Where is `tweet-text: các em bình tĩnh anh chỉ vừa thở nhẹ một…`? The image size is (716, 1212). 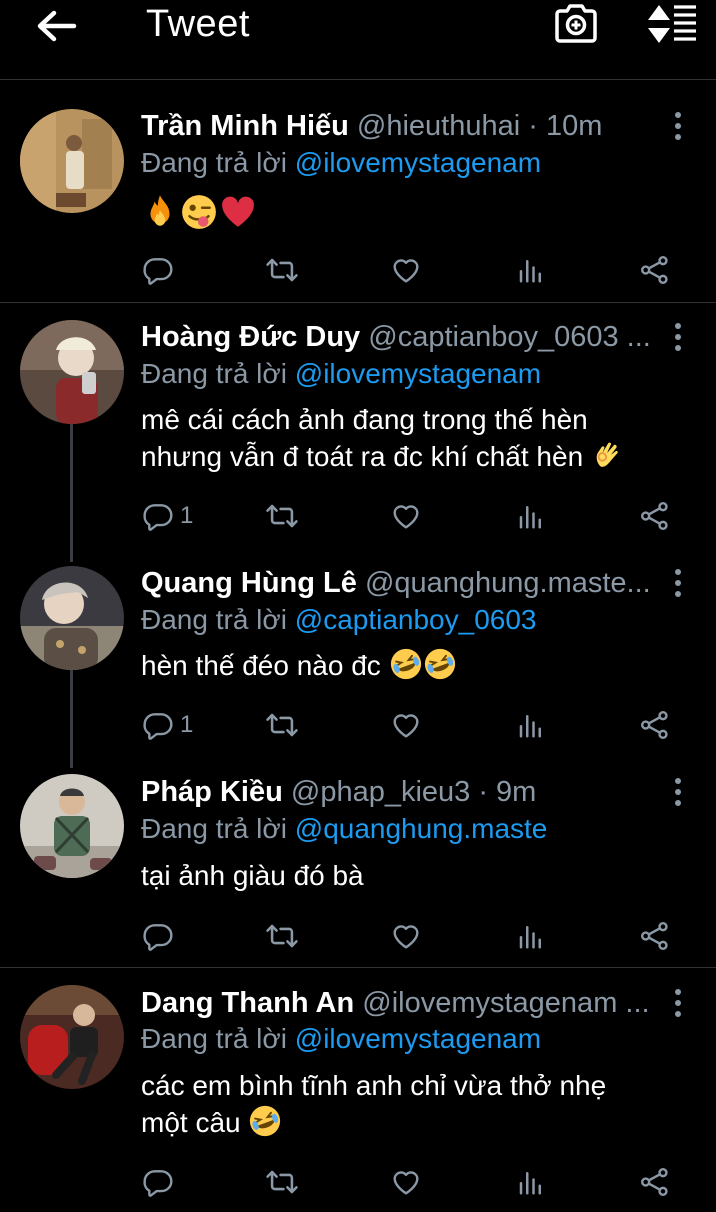 tweet-text: các em bình tĩnh anh chỉ vừa thở nhẹ một… is located at coordinates (416, 1104).